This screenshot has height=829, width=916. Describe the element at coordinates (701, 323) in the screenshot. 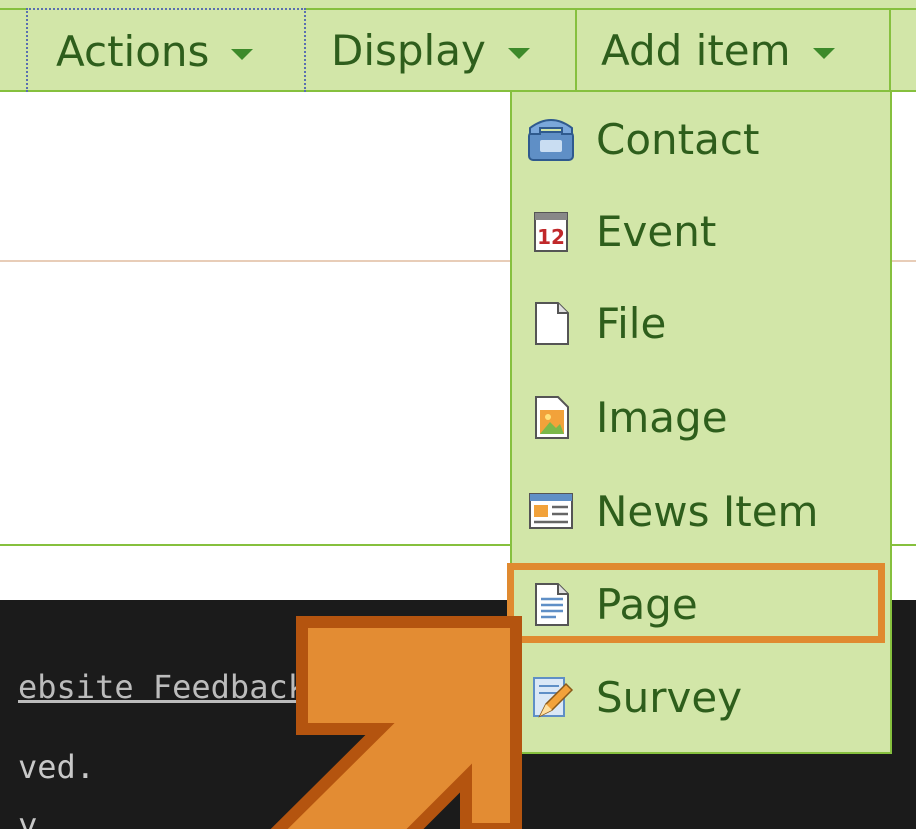

I see `menu-item-file: File` at that location.